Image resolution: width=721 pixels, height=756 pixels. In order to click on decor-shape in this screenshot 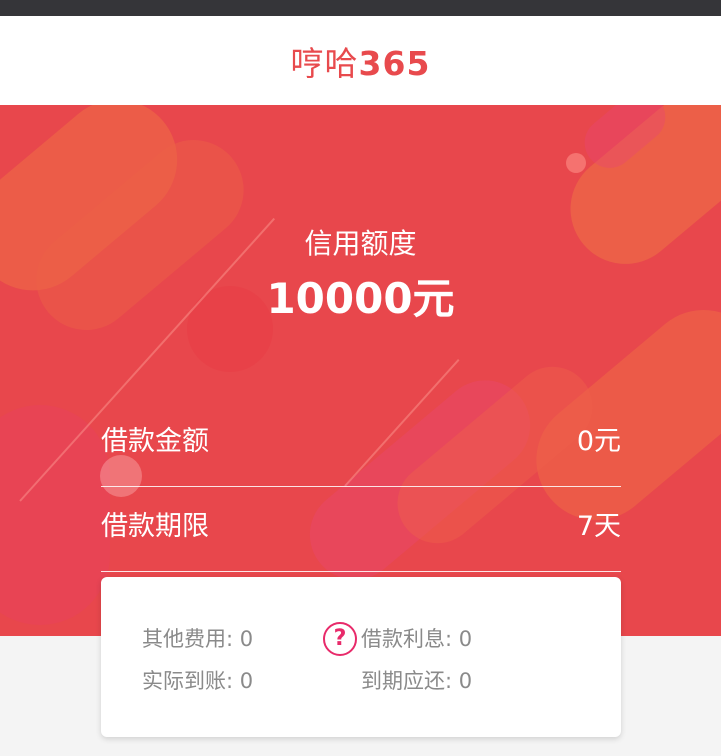, I will do `click(55, 515)`.